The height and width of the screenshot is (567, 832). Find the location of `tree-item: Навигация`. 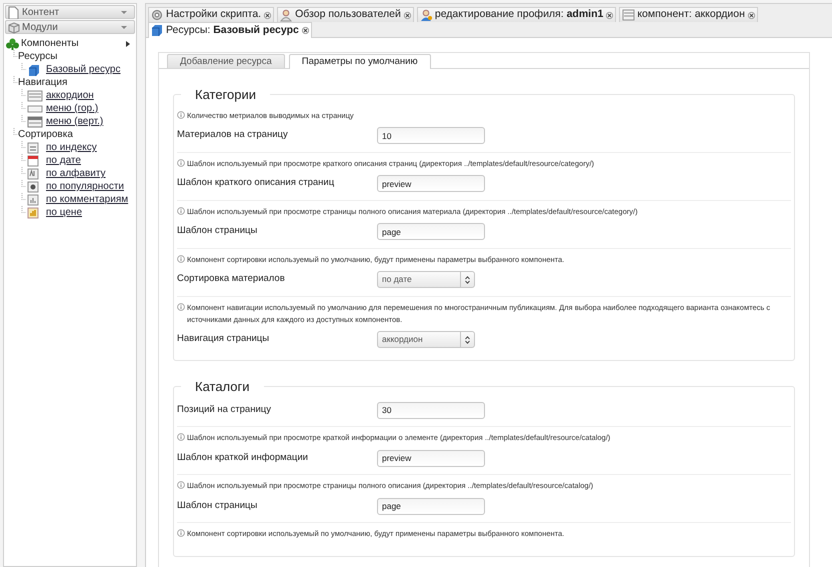

tree-item: Навигация is located at coordinates (43, 82).